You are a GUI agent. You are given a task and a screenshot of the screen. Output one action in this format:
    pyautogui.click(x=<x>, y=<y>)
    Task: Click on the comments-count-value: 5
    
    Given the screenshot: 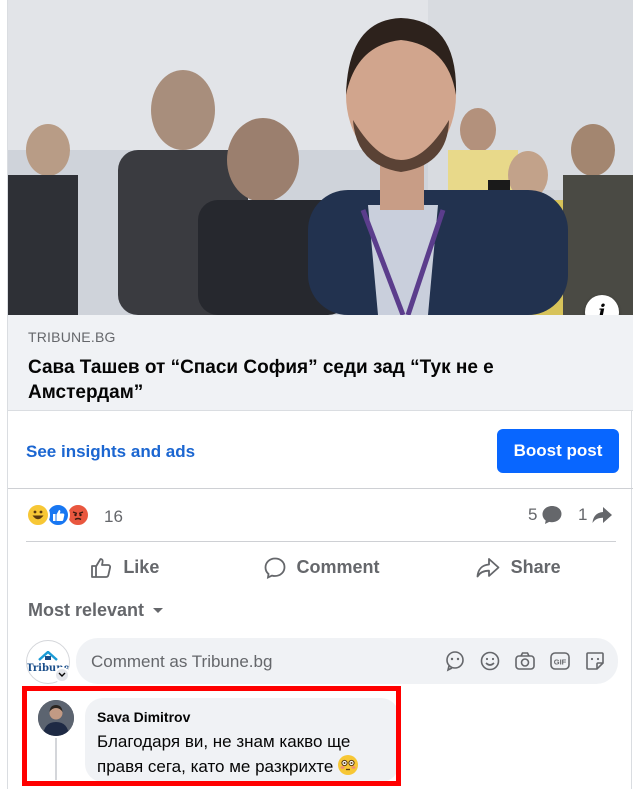 What is the action you would take?
    pyautogui.click(x=533, y=514)
    